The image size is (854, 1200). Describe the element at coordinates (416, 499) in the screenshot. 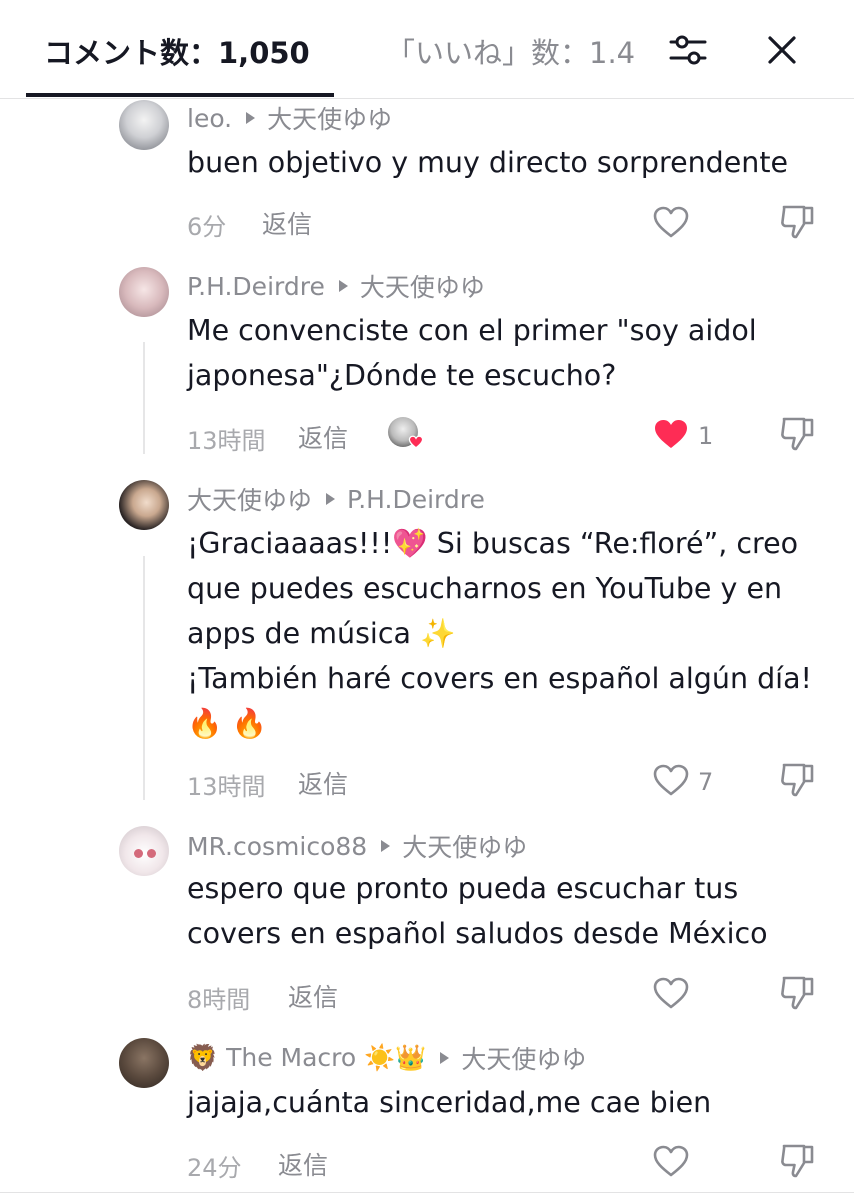

I see `reply-to-username: P.H.Deirdre` at that location.